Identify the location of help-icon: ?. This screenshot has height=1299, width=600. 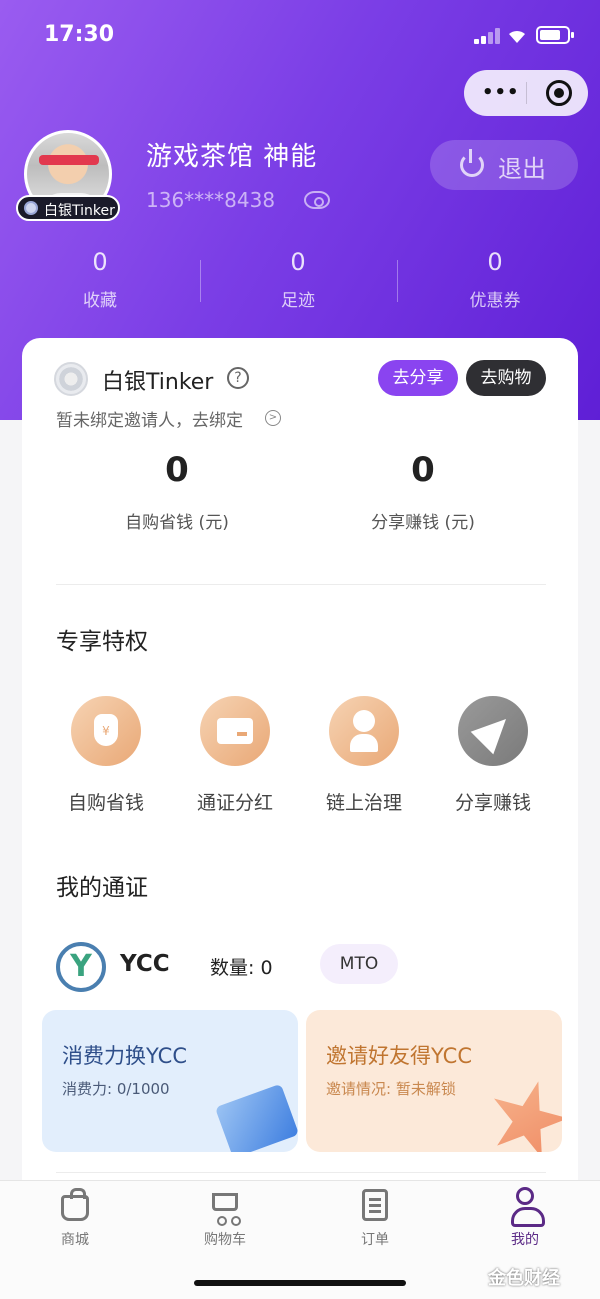
(238, 378).